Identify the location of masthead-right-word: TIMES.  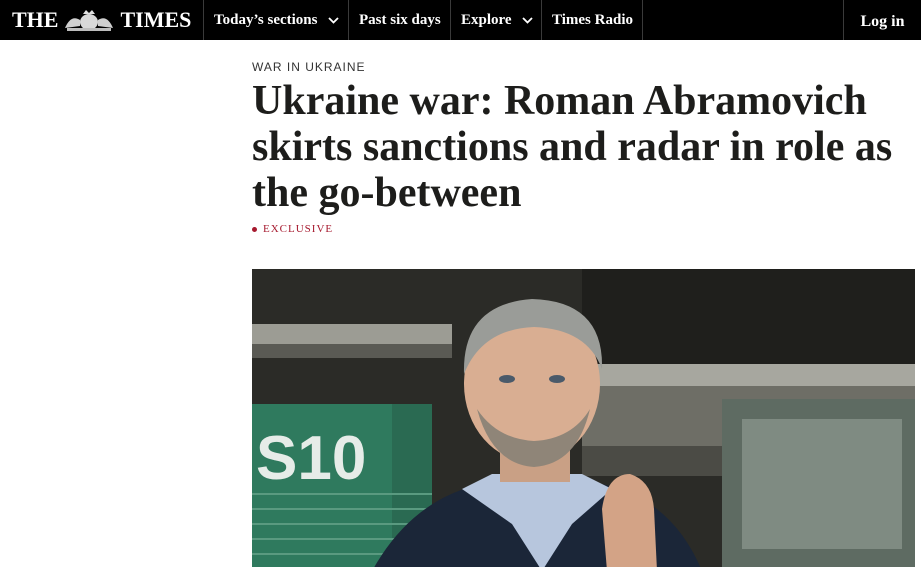
(156, 19).